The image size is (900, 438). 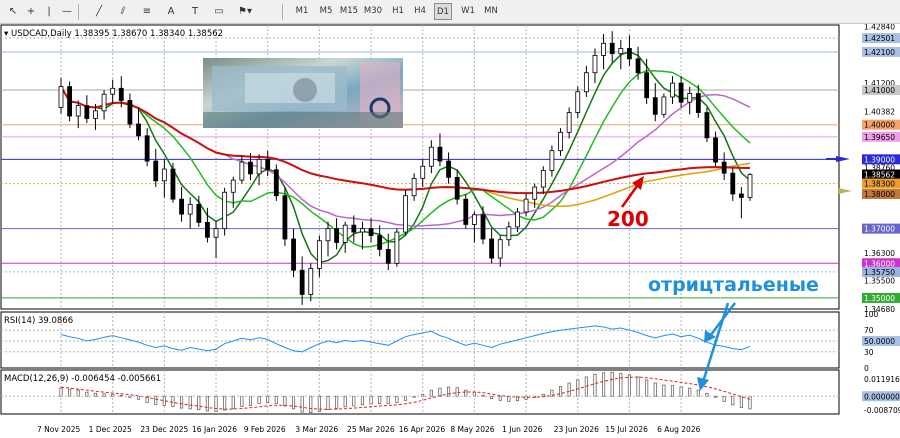 I want to click on date-axis-label: 6 Aug 2026, so click(x=678, y=429).